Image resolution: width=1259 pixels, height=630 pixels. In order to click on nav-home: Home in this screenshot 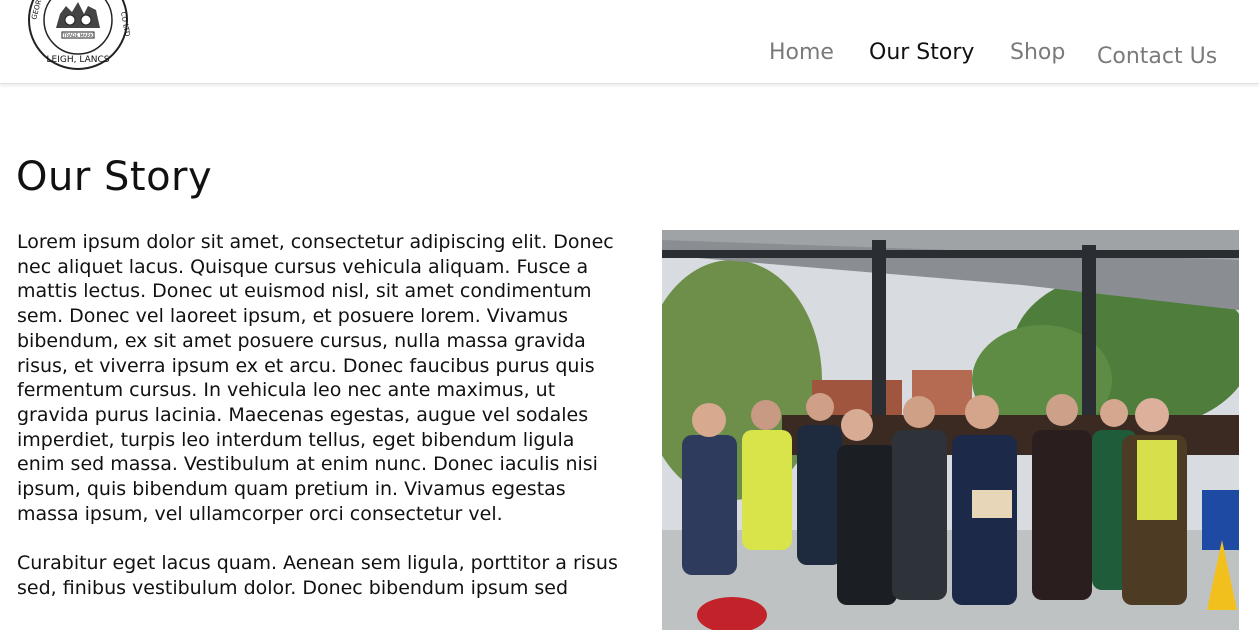, I will do `click(801, 52)`.